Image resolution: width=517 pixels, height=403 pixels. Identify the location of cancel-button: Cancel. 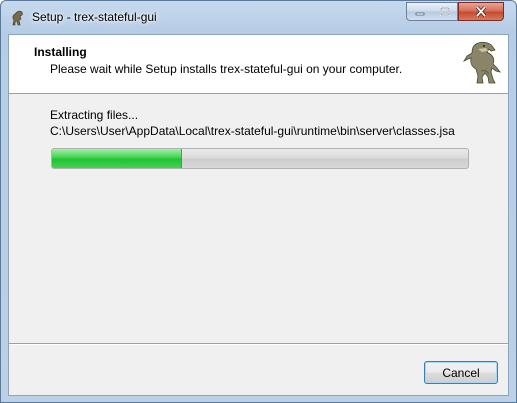
(461, 372).